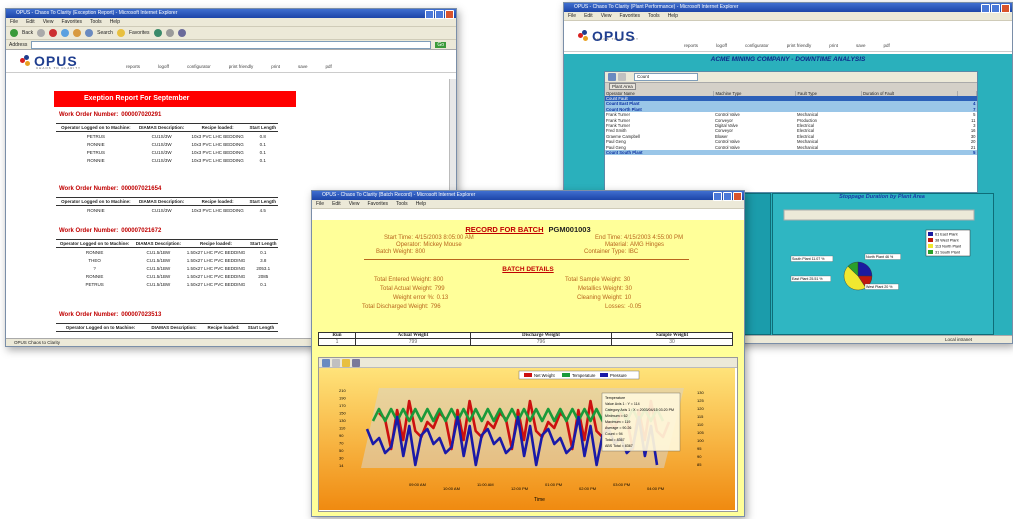 This screenshot has width=1013, height=519. Describe the element at coordinates (110, 189) in the screenshot. I see `work-order-heading: Work Order Number: 000007021654` at that location.